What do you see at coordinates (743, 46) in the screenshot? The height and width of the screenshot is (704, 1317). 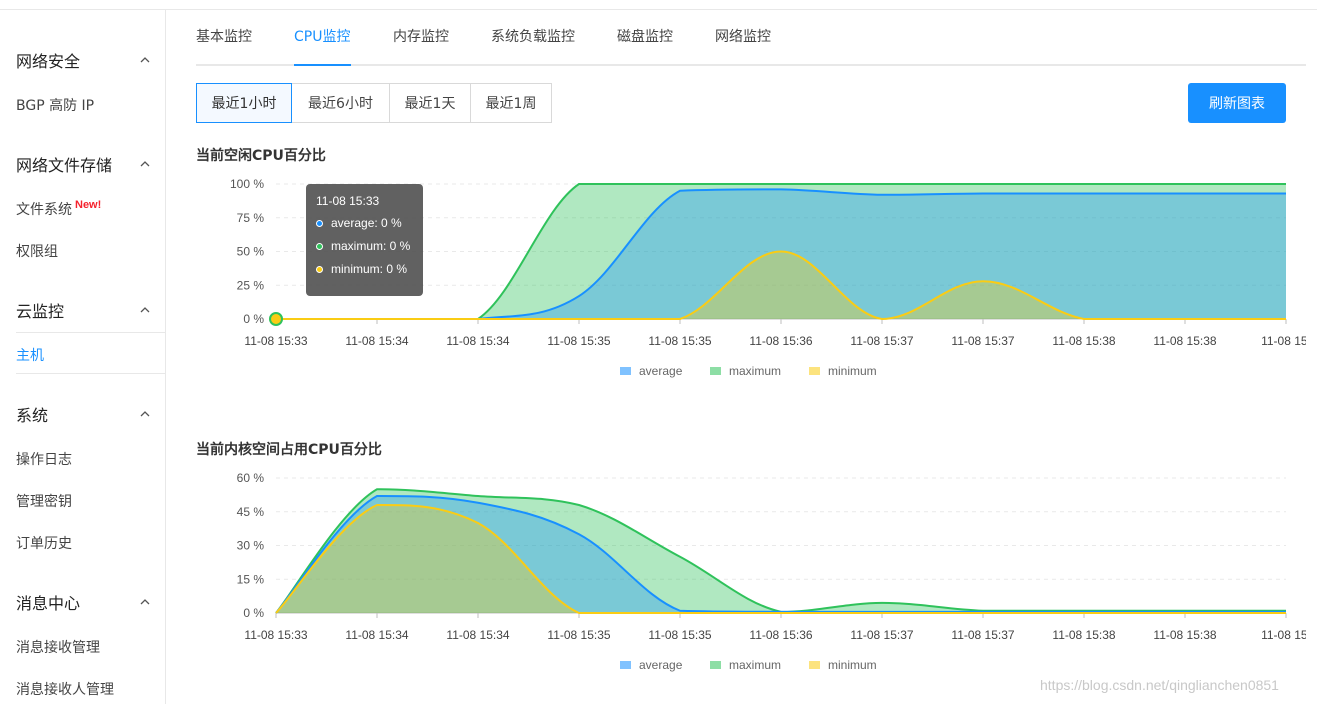 I see `tab-network: 网络监控` at bounding box center [743, 46].